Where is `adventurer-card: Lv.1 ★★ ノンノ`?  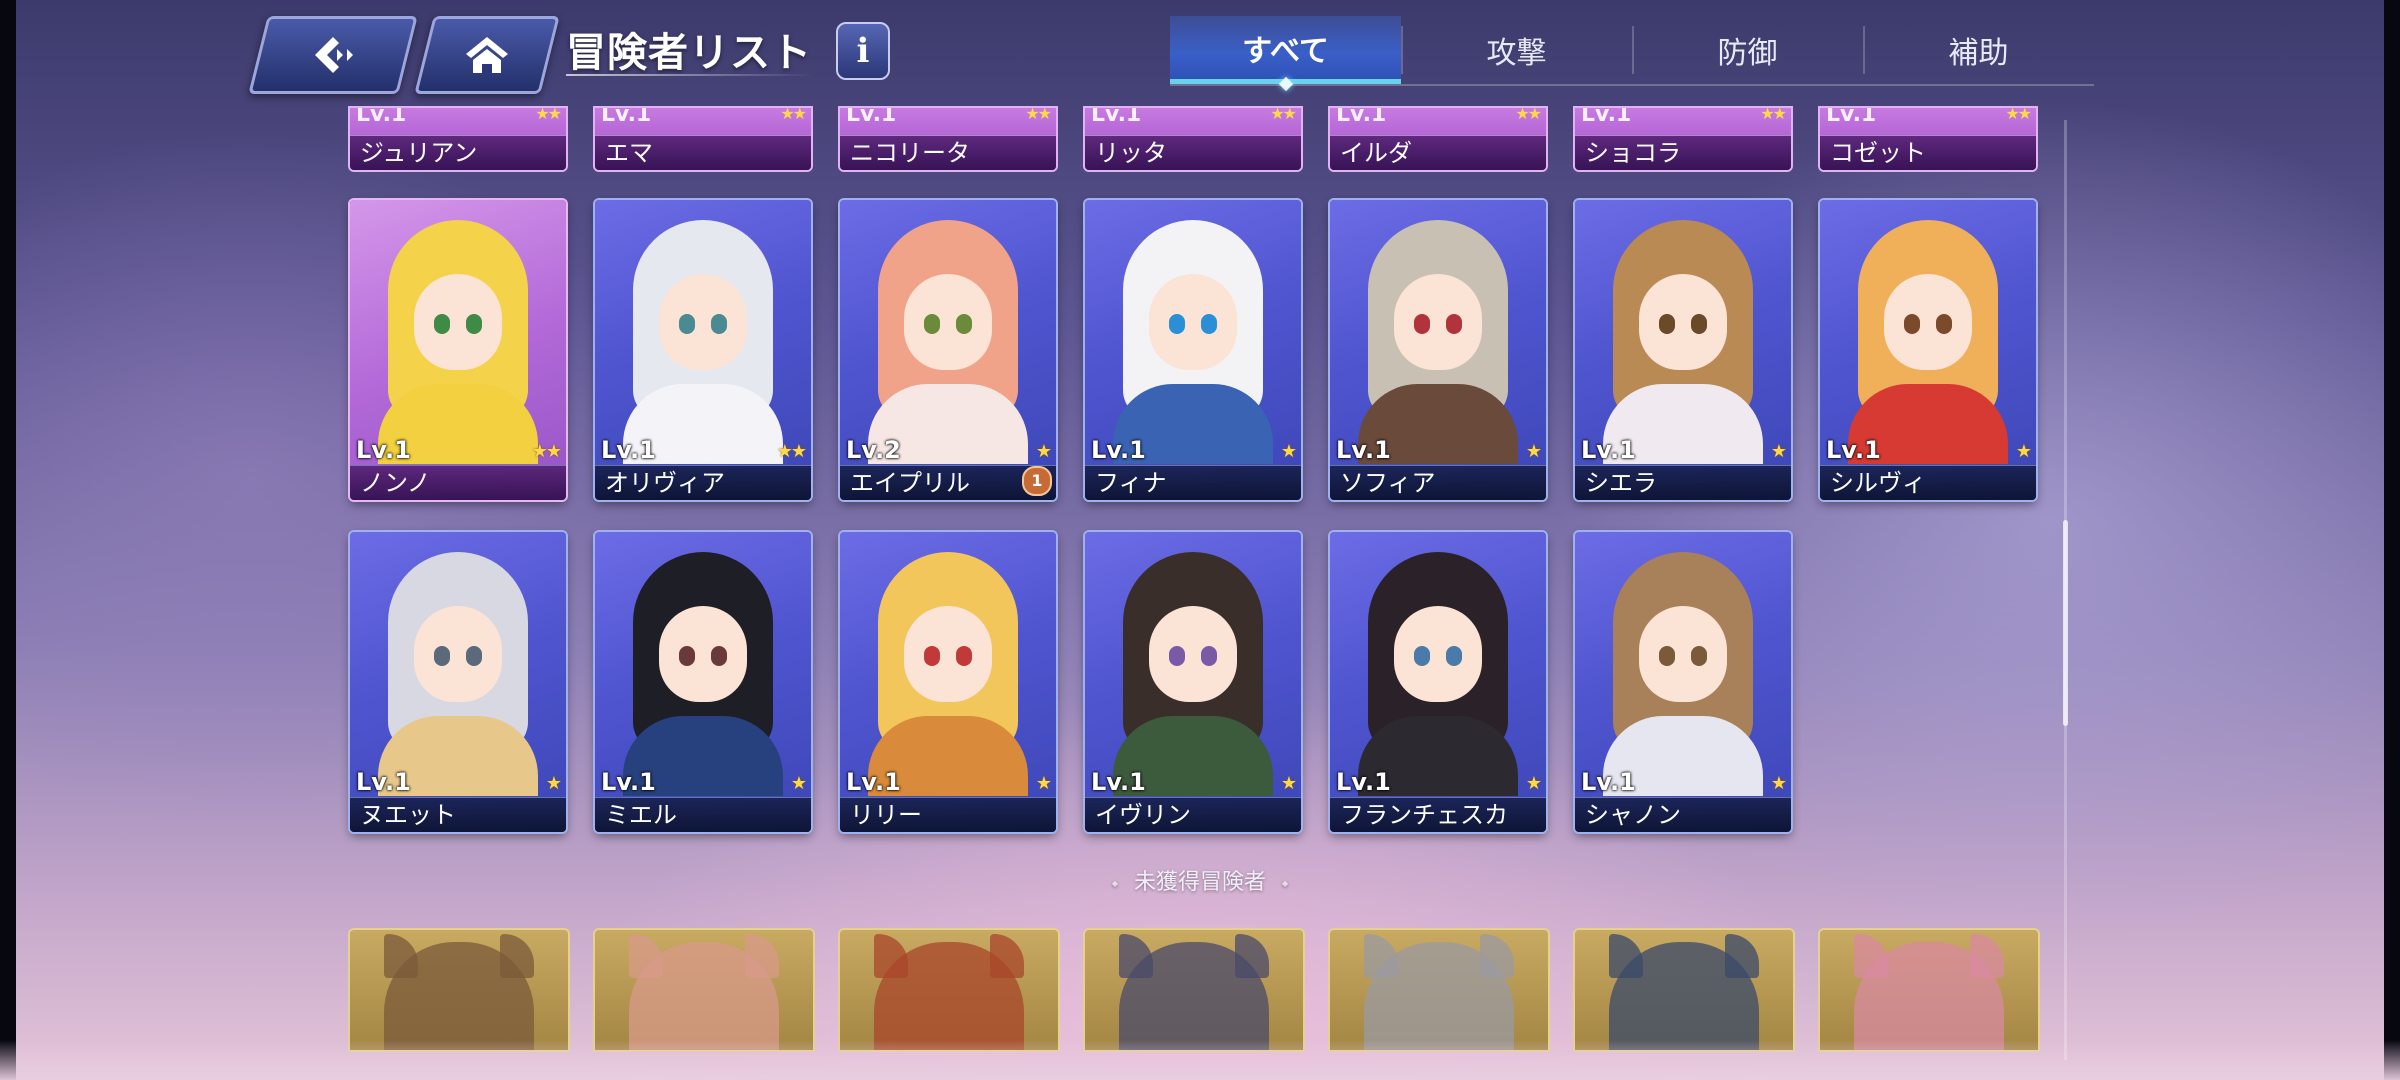
adventurer-card: Lv.1 ★★ ノンノ is located at coordinates (458, 350).